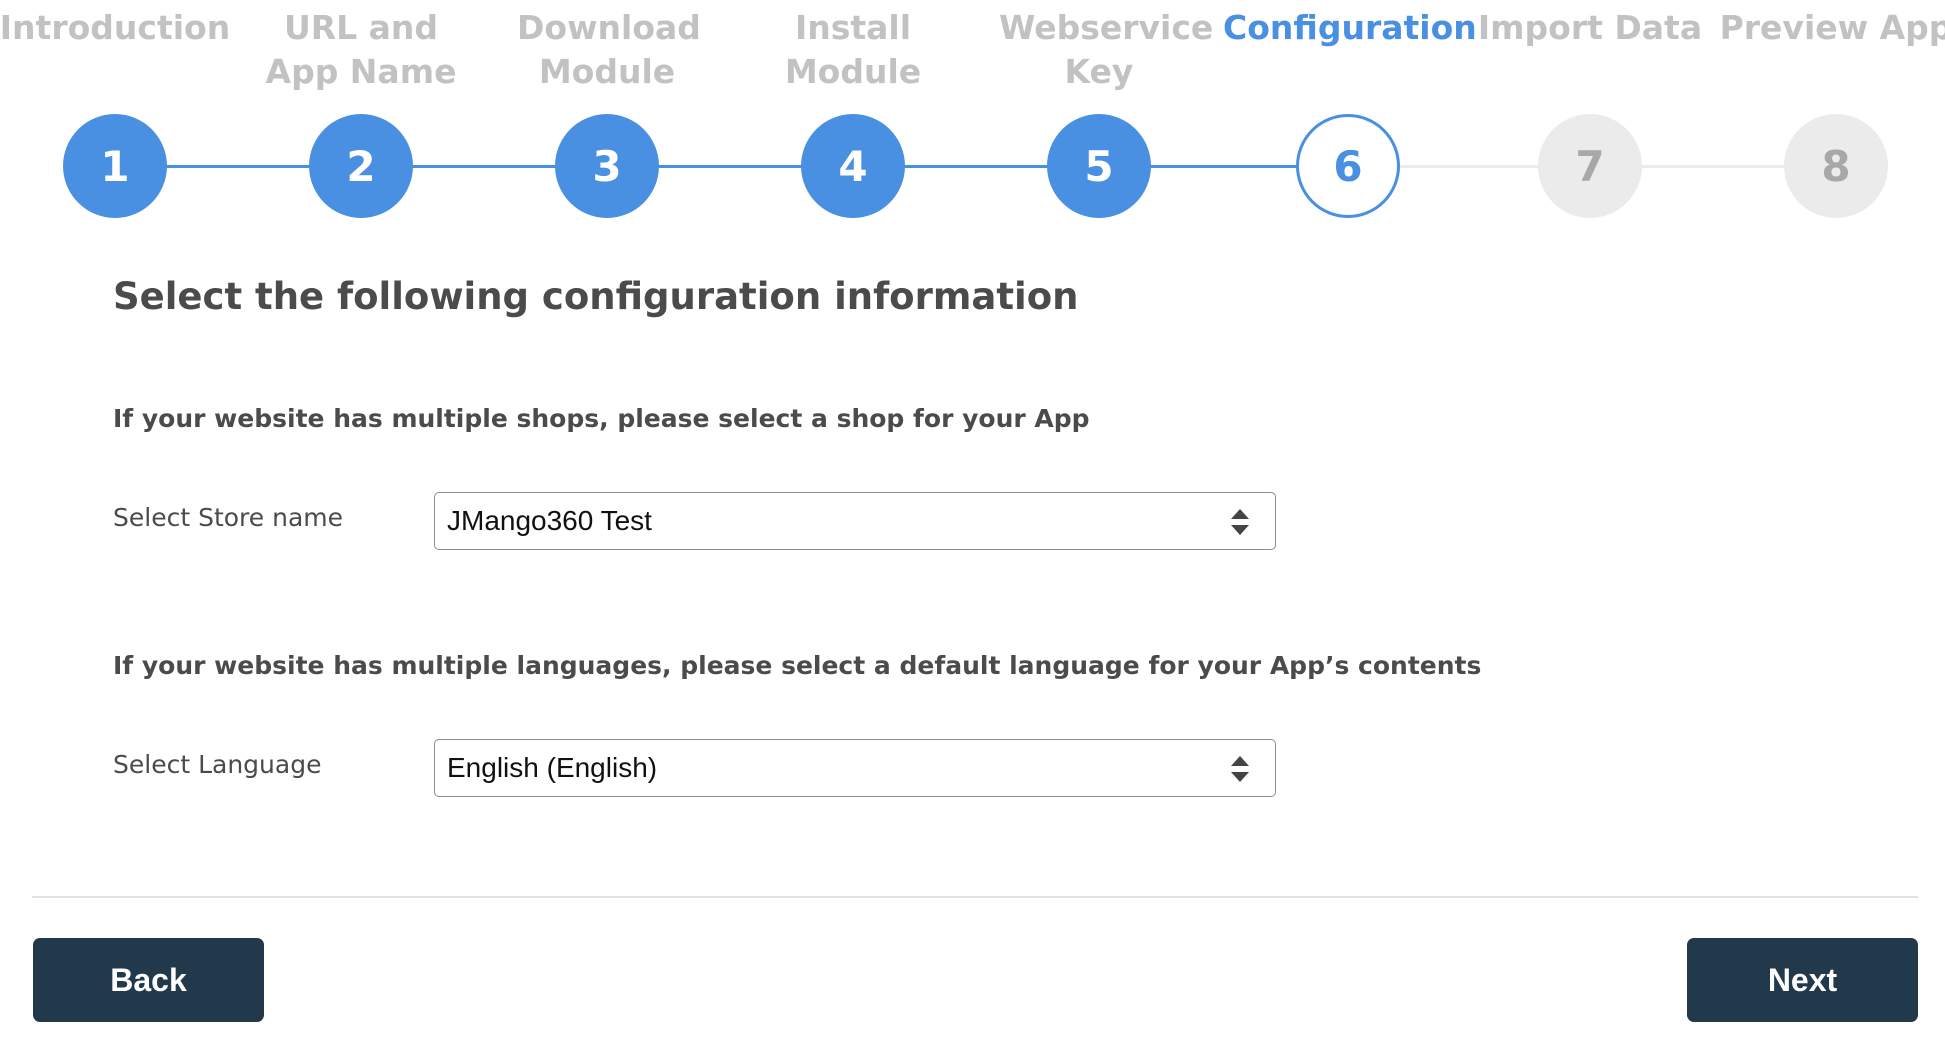  What do you see at coordinates (549, 520) in the screenshot?
I see `store-name-selected-value: JMango360 Test` at bounding box center [549, 520].